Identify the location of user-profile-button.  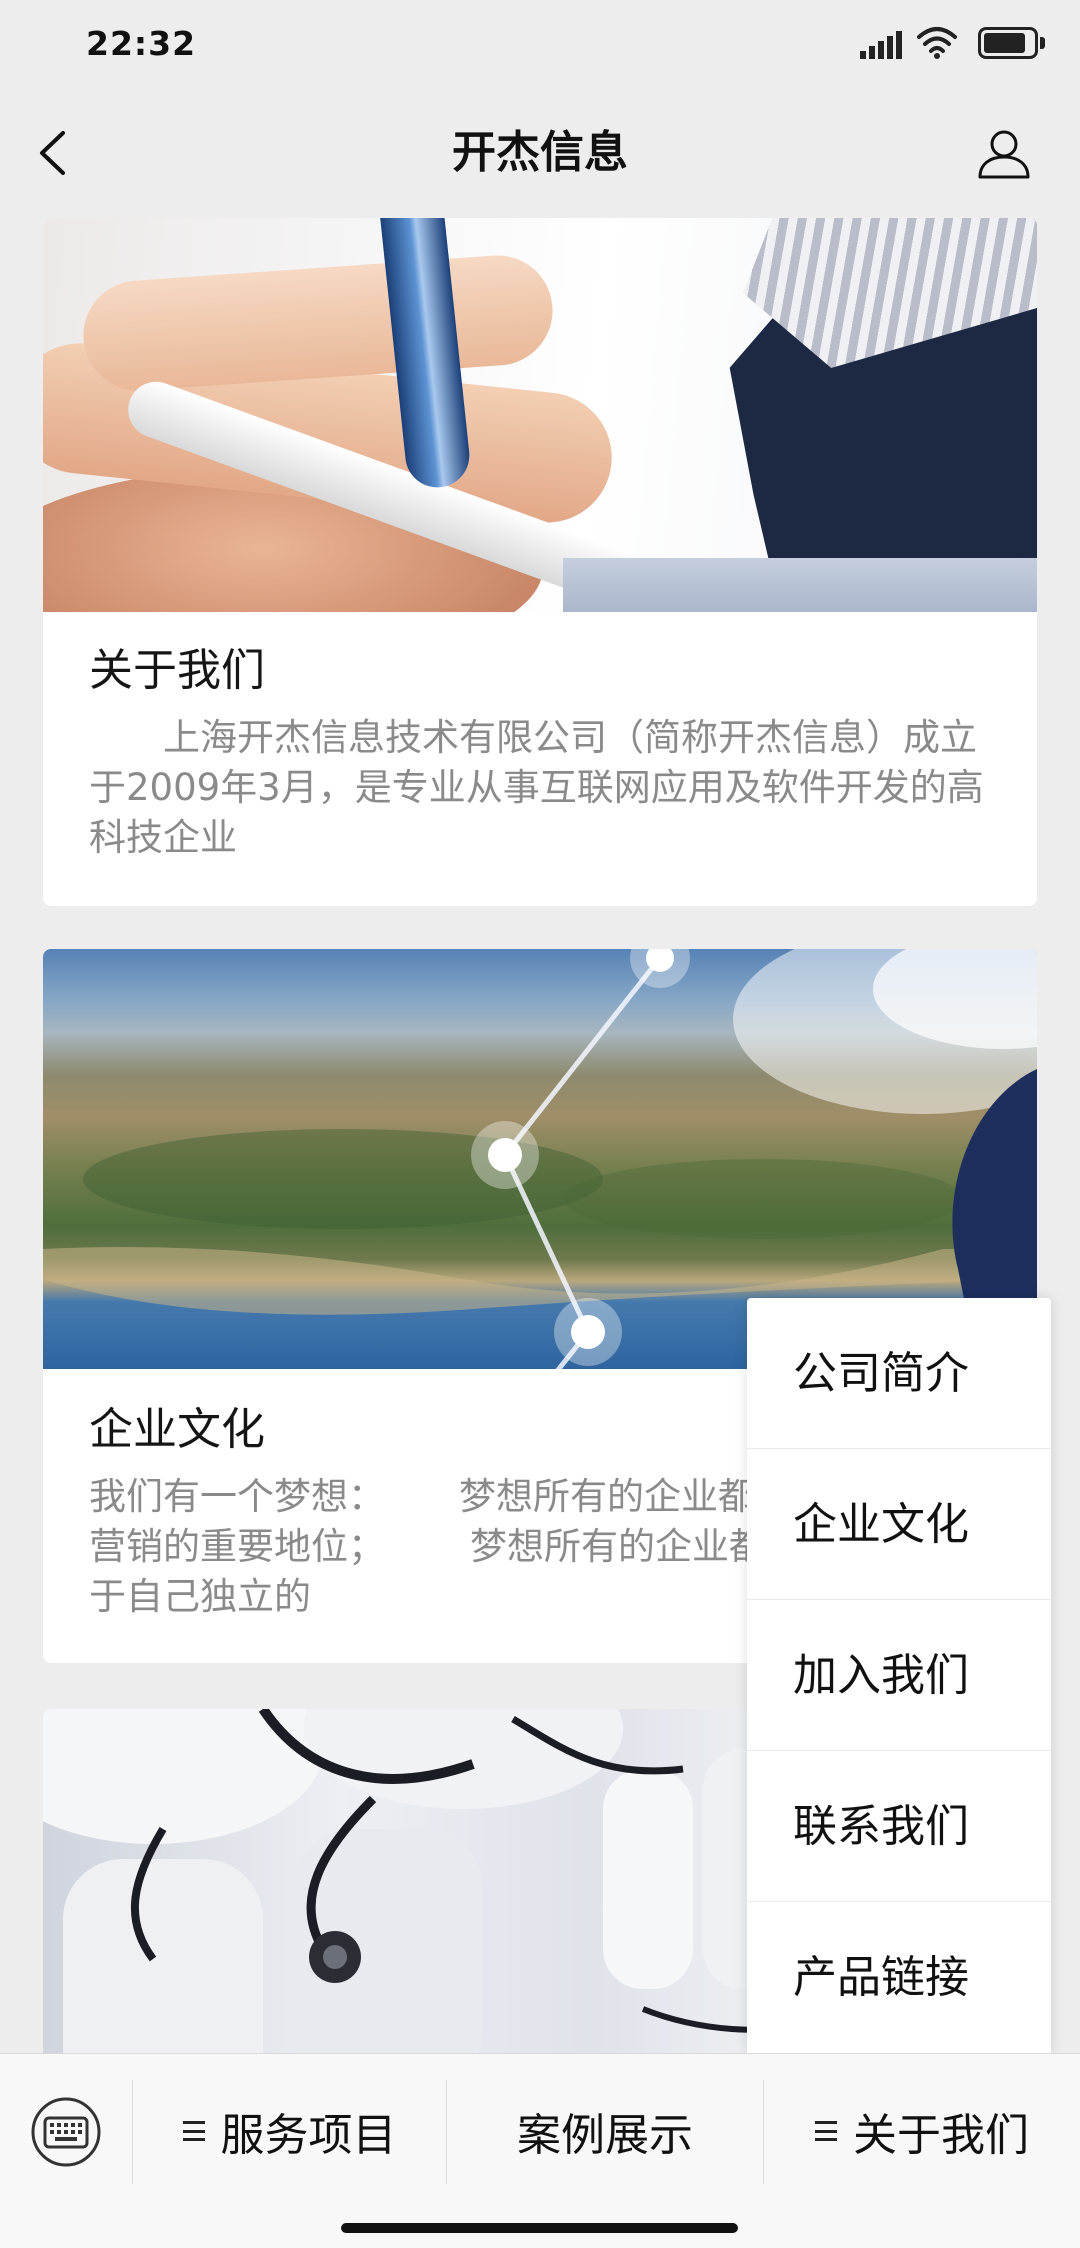
(1004, 154).